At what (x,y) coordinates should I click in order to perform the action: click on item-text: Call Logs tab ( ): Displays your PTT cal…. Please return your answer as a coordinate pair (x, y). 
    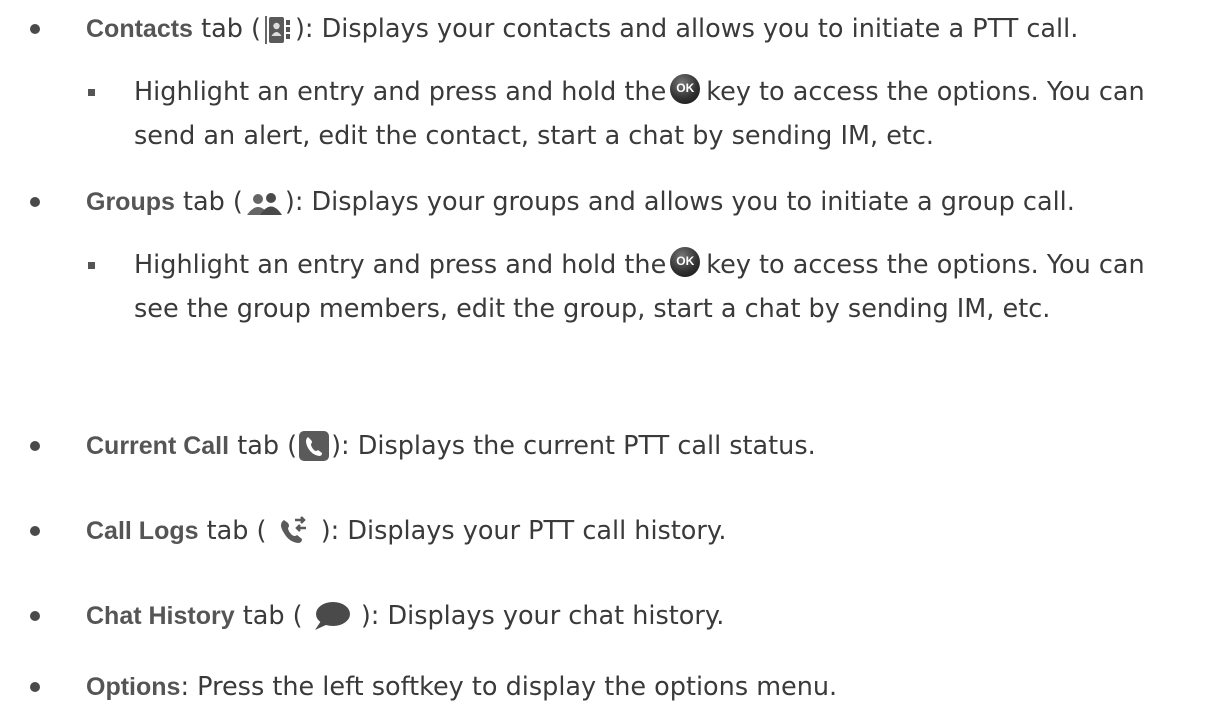
    Looking at the image, I should click on (406, 534).